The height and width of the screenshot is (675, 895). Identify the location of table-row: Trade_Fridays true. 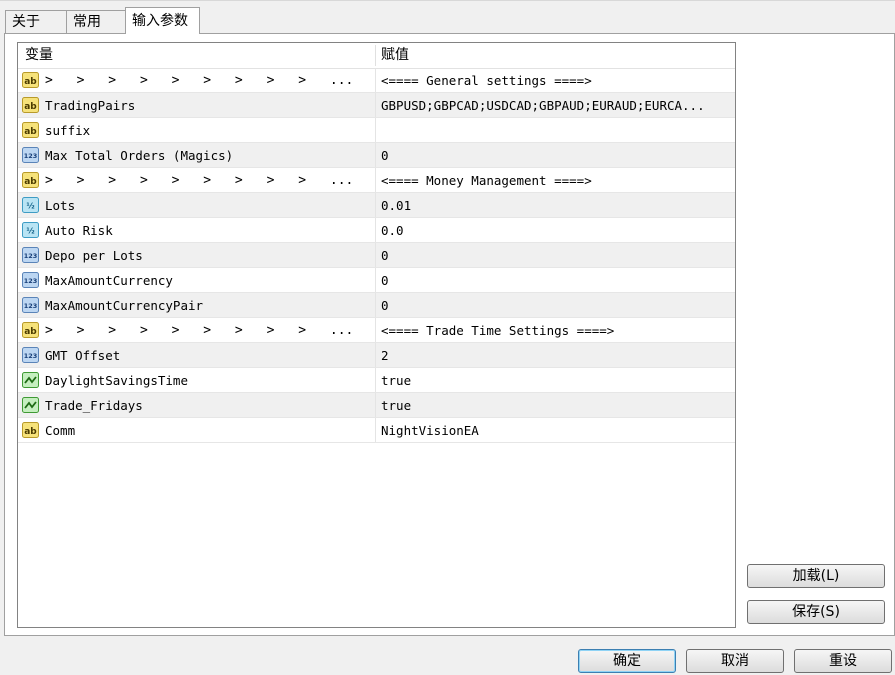
(376, 405).